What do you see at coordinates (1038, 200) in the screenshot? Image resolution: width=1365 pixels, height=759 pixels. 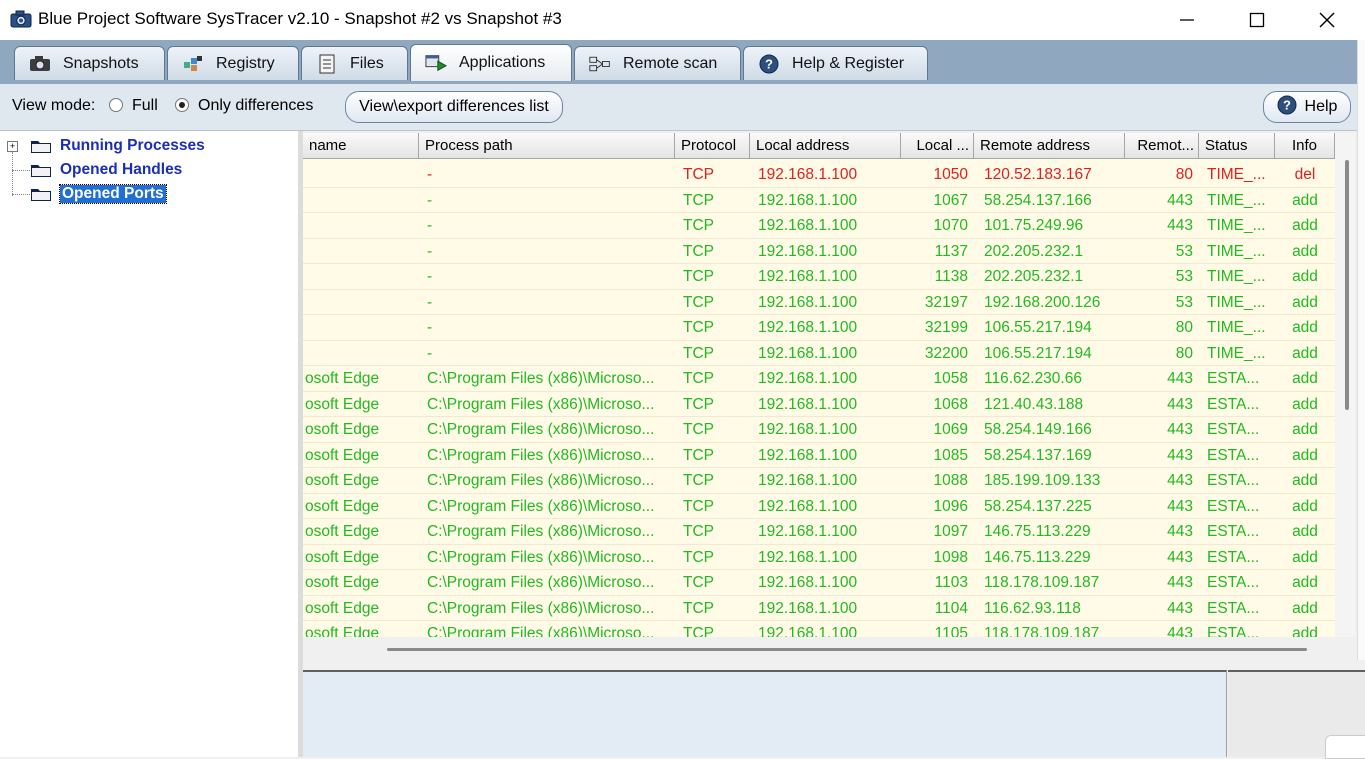 I see `cell-remote-addr: 58.254.137.166` at bounding box center [1038, 200].